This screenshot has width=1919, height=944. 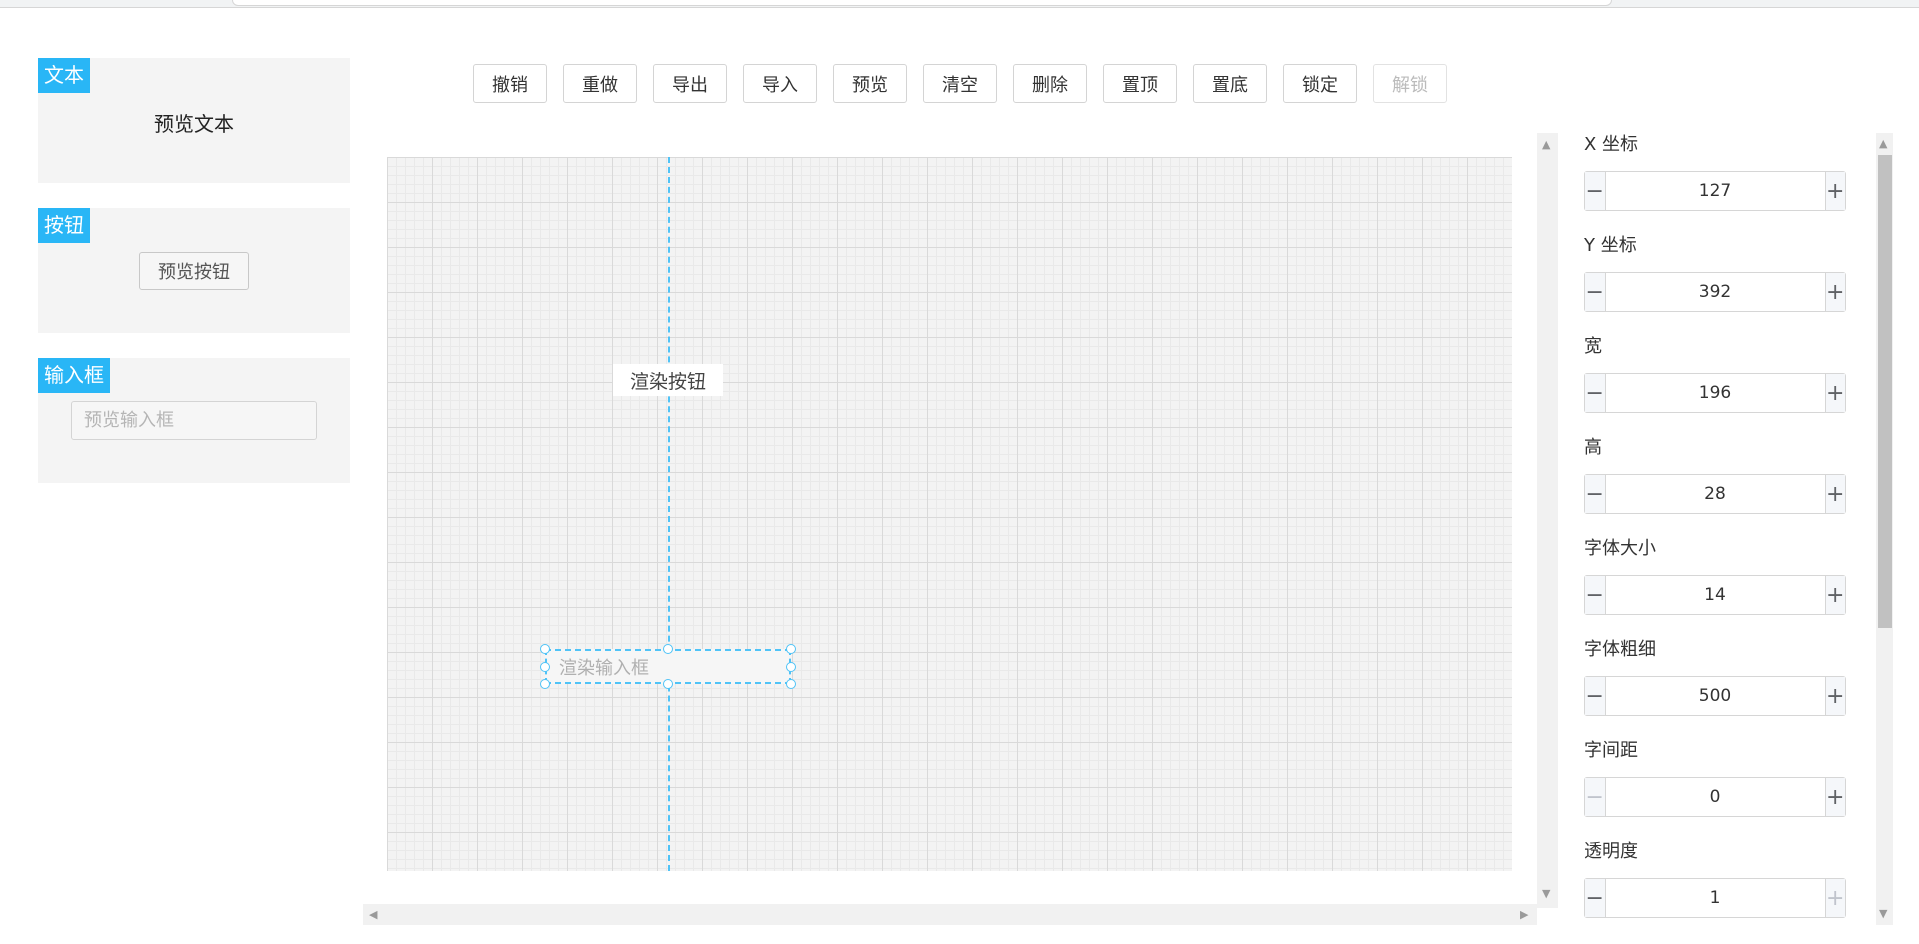 What do you see at coordinates (64, 225) in the screenshot?
I see `palette-button-tag: 按钮` at bounding box center [64, 225].